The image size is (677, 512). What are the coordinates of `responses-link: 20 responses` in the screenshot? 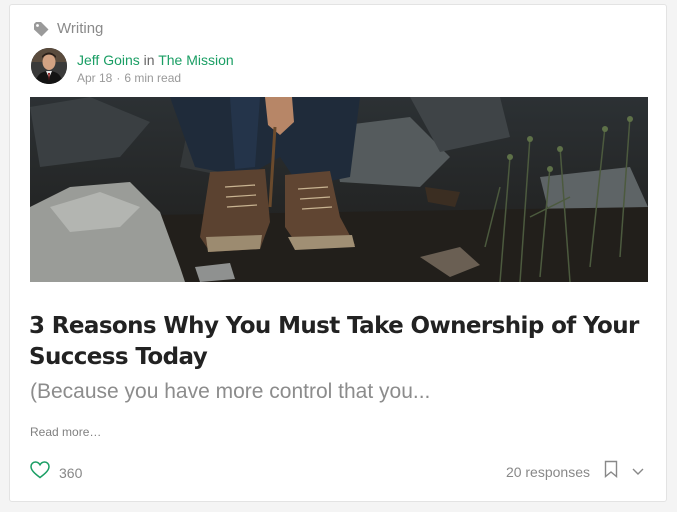 It's located at (548, 472).